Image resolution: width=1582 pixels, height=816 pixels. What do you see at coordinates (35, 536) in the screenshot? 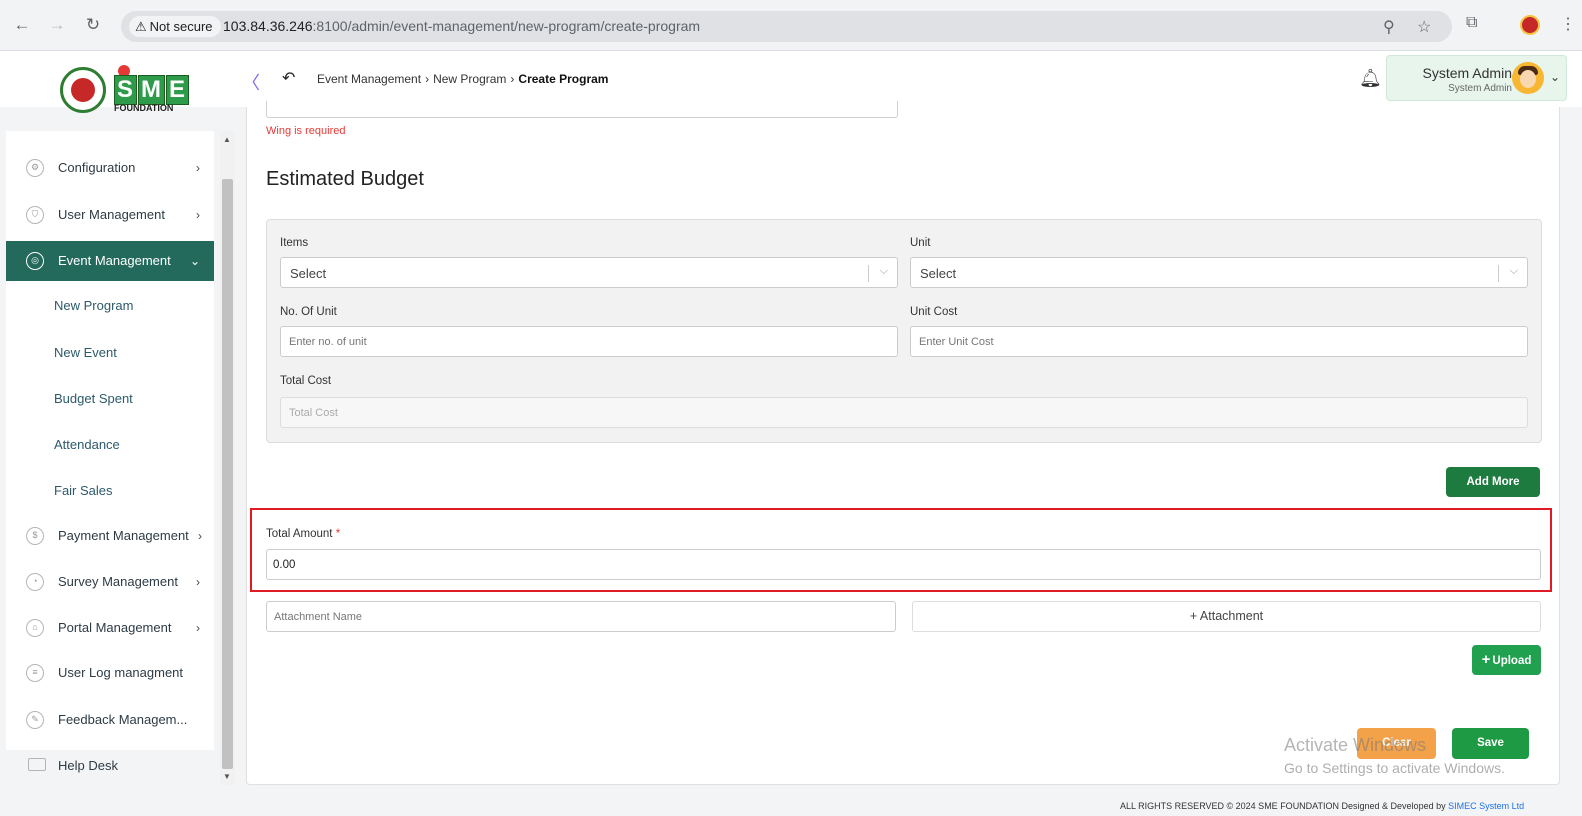
I see `payment-icon: $` at bounding box center [35, 536].